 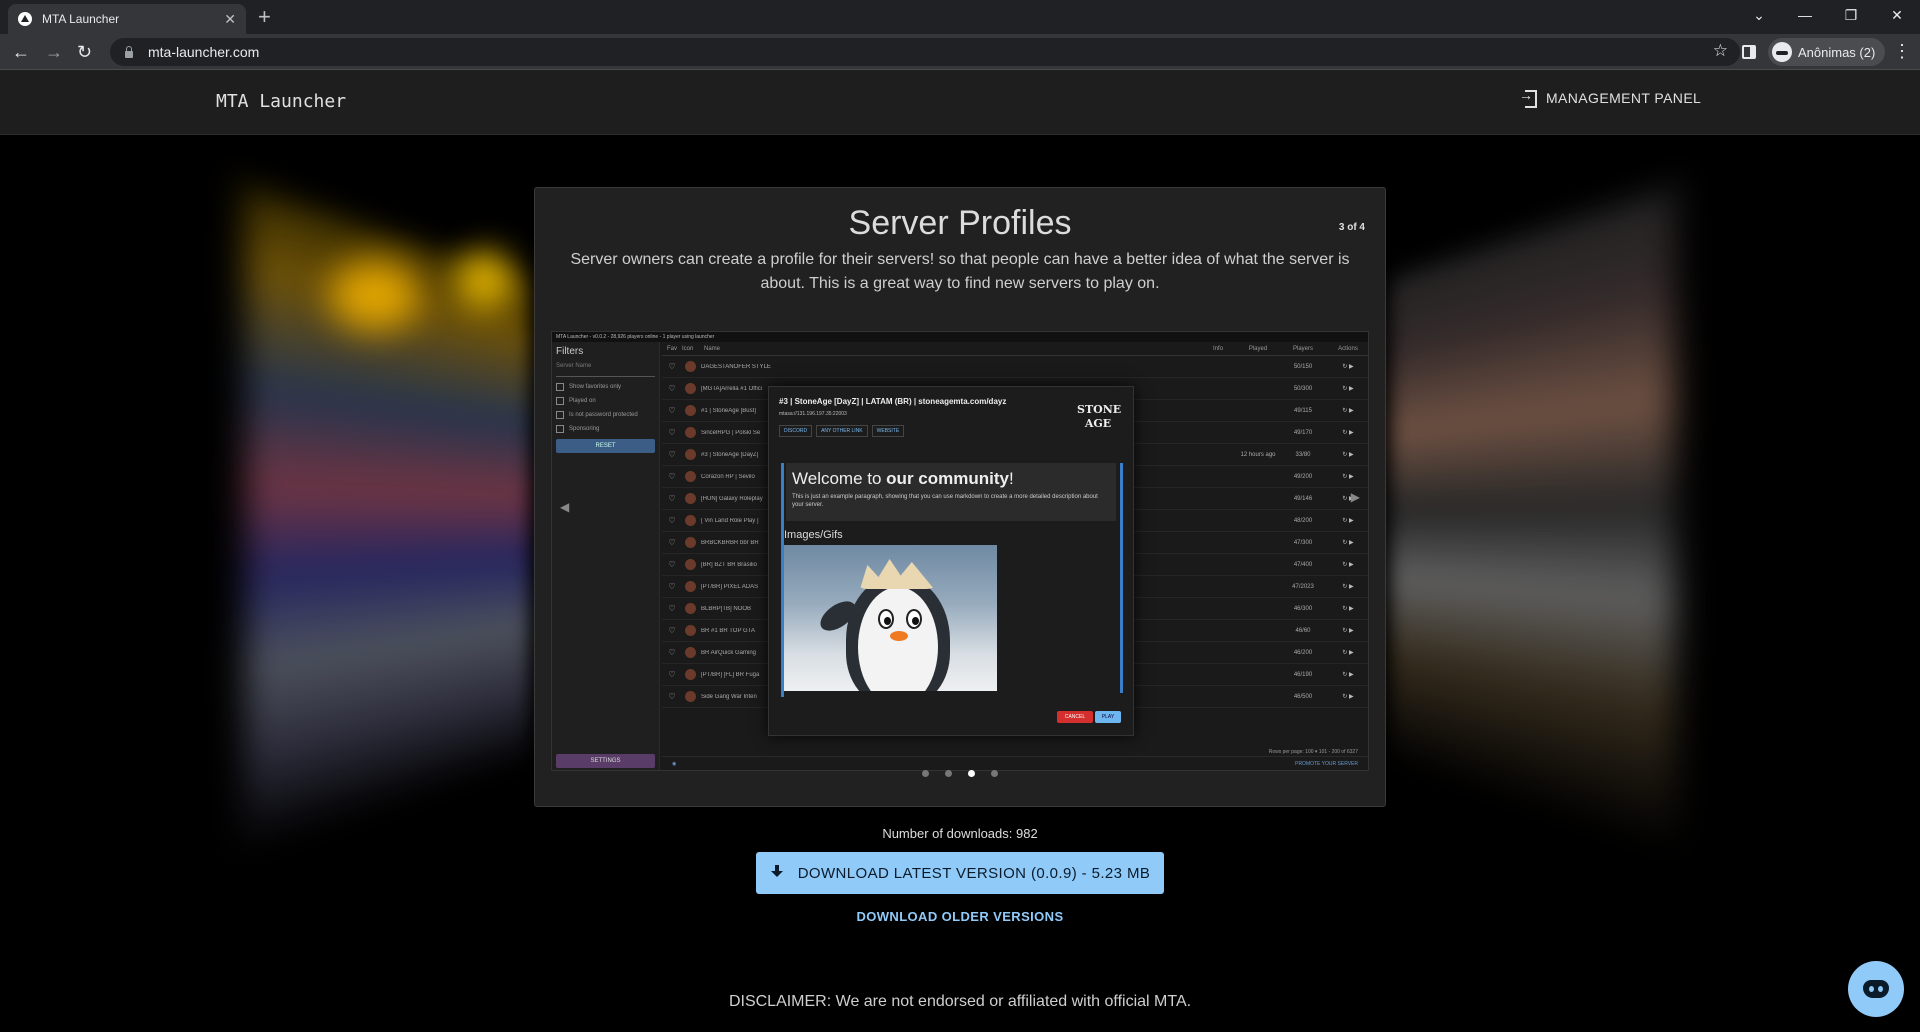 What do you see at coordinates (605, 387) in the screenshot?
I see `filter-checkbox: Show favorites only` at bounding box center [605, 387].